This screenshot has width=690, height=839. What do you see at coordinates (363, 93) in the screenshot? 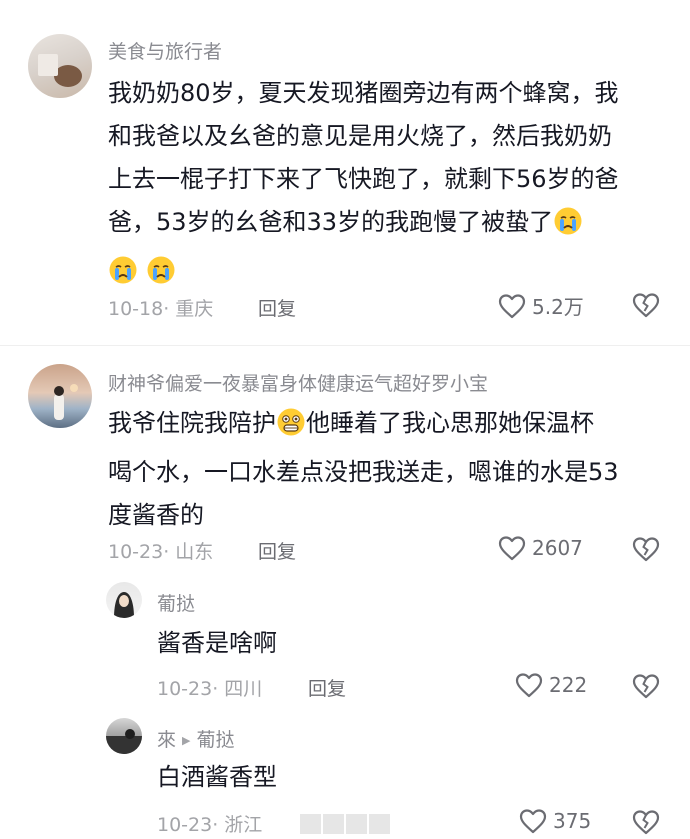
I see `comment-text-line: 我奶奶80岁，夏天发现猪圈旁边有两个蜂窝，我` at bounding box center [363, 93].